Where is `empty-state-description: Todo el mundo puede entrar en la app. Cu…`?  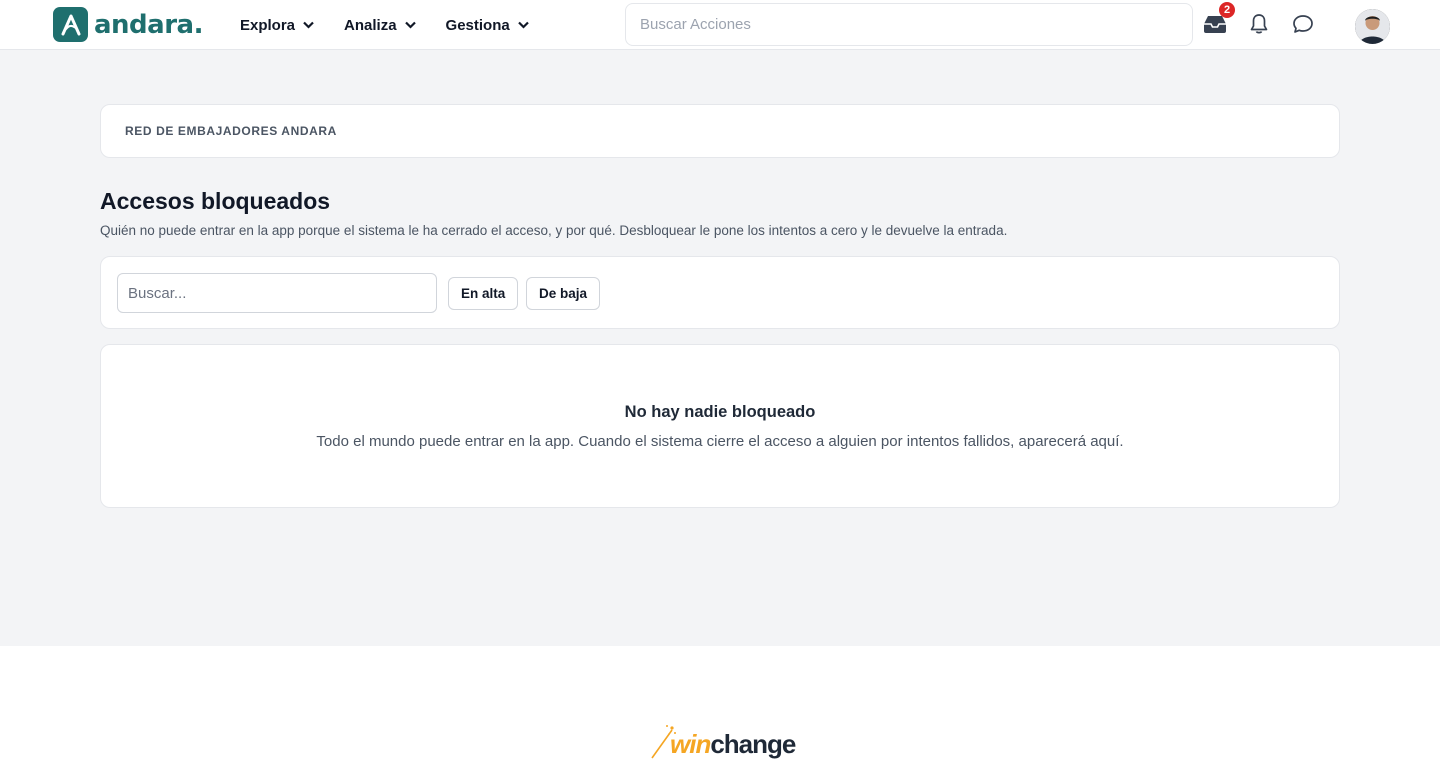 empty-state-description: Todo el mundo puede entrar en la app. Cu… is located at coordinates (720, 441).